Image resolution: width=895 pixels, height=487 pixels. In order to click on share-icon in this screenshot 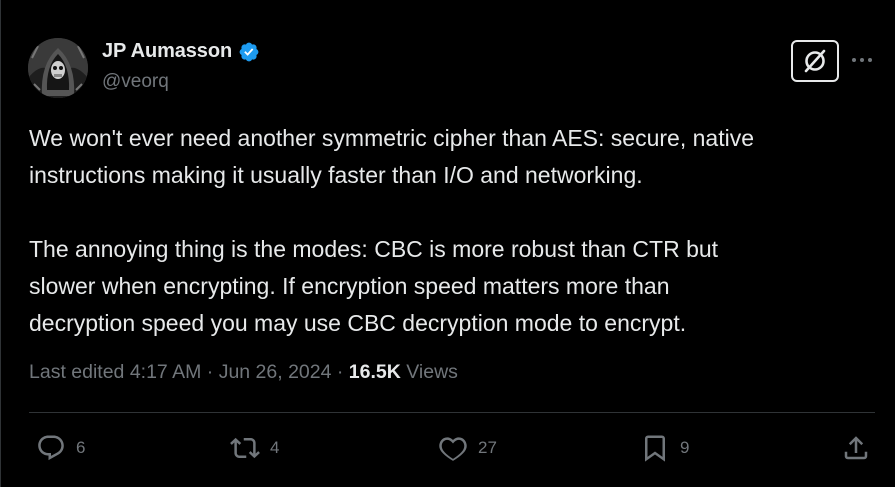, I will do `click(856, 448)`.